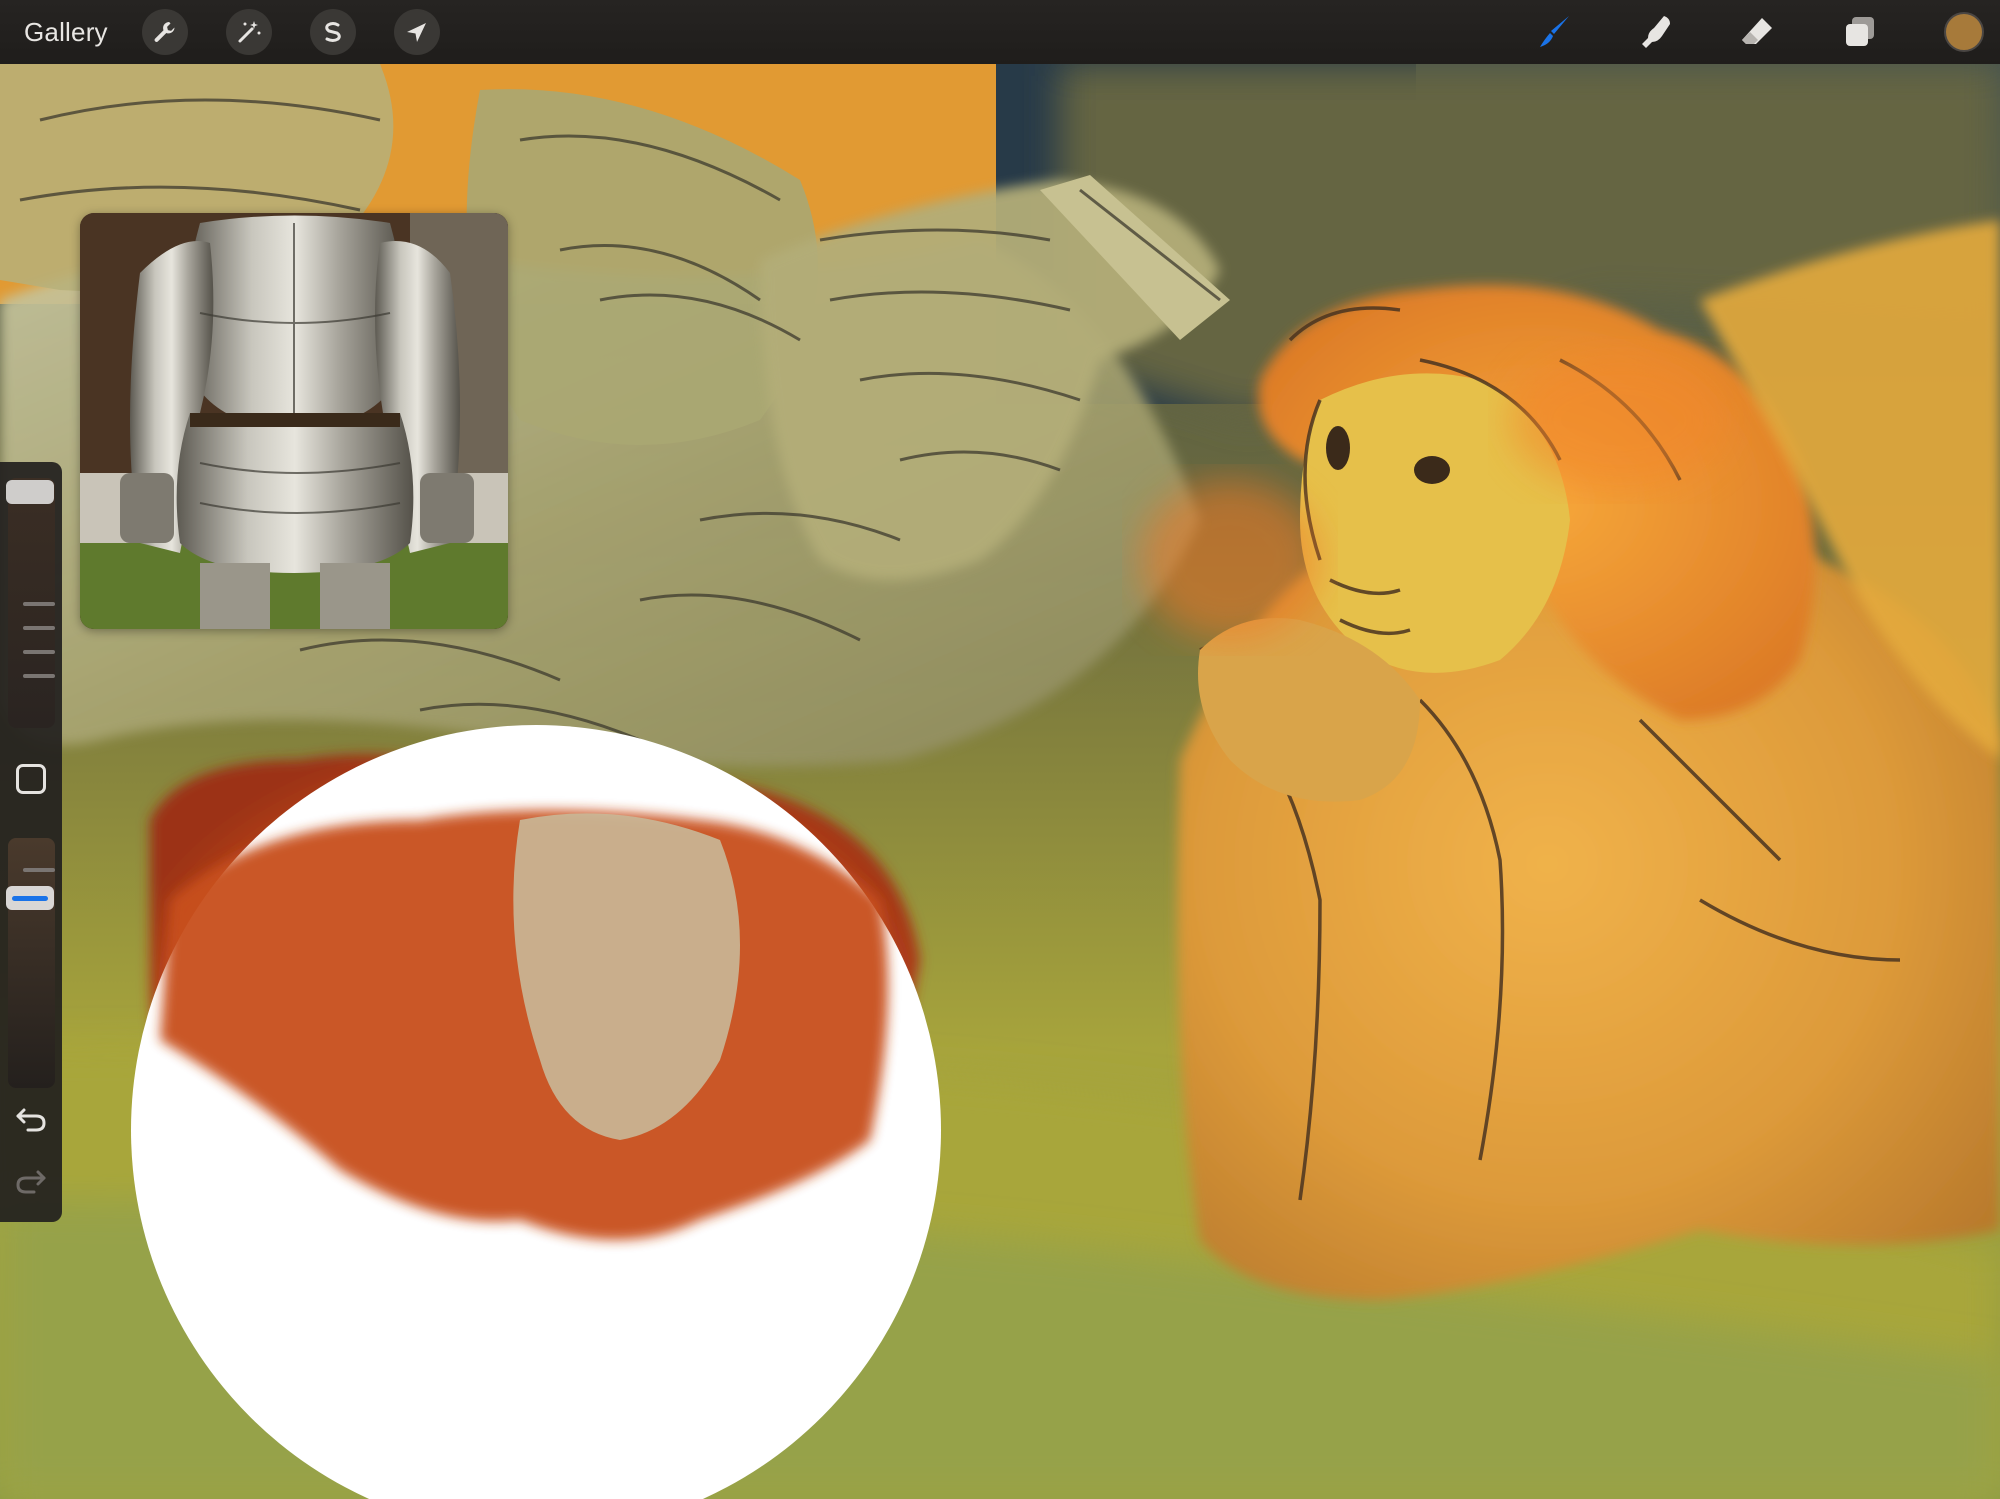 The width and height of the screenshot is (2000, 1499). I want to click on layers-tool, so click(1860, 32).